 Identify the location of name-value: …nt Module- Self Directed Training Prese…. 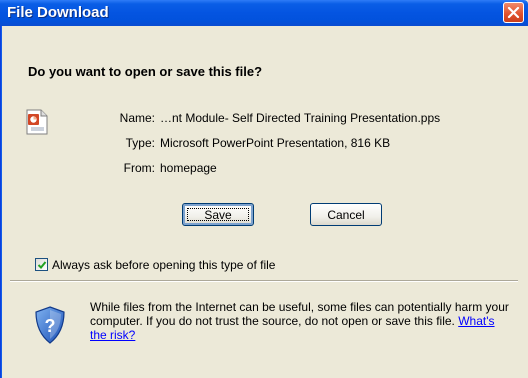
(300, 118).